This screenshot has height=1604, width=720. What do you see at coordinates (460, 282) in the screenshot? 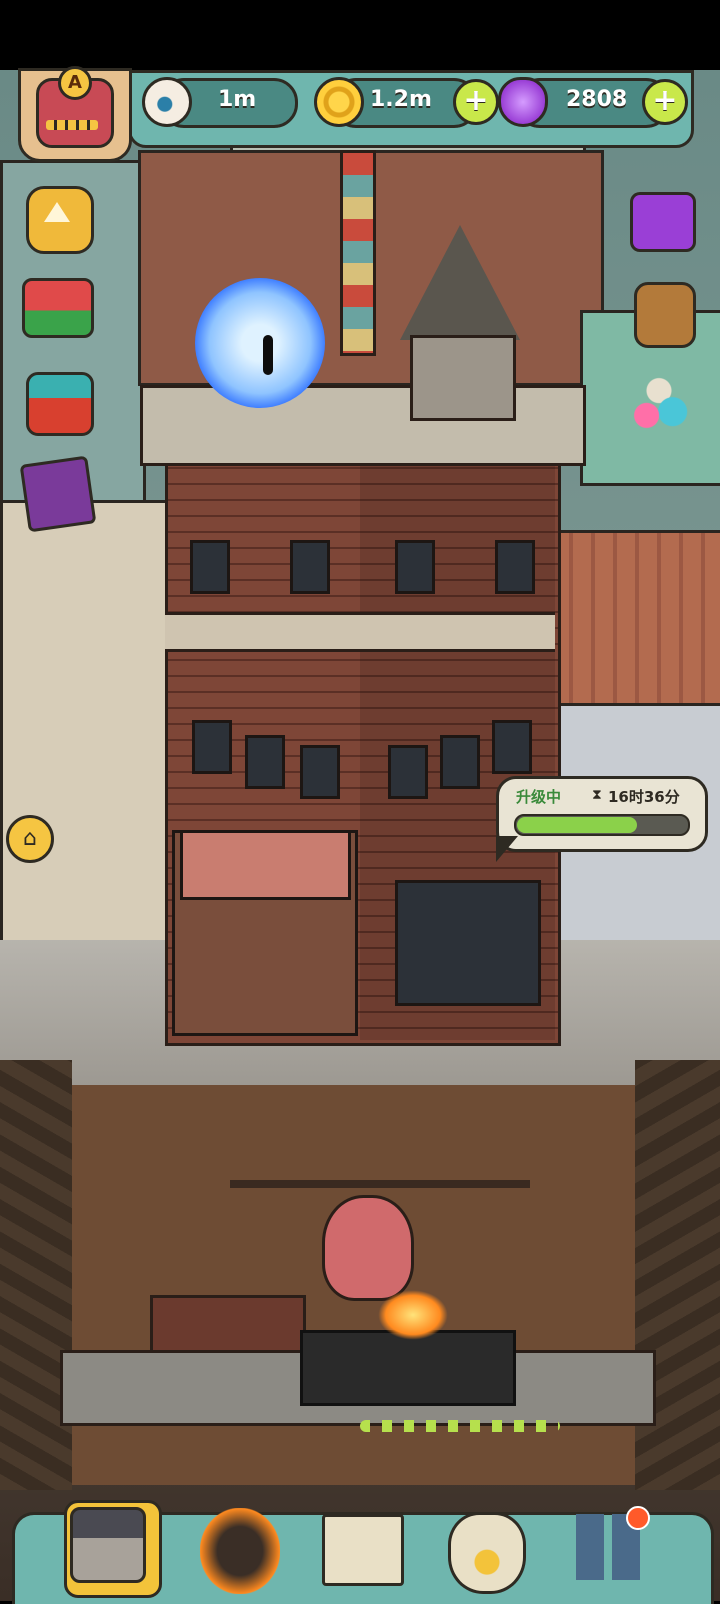
I see `hut-roof` at bounding box center [460, 282].